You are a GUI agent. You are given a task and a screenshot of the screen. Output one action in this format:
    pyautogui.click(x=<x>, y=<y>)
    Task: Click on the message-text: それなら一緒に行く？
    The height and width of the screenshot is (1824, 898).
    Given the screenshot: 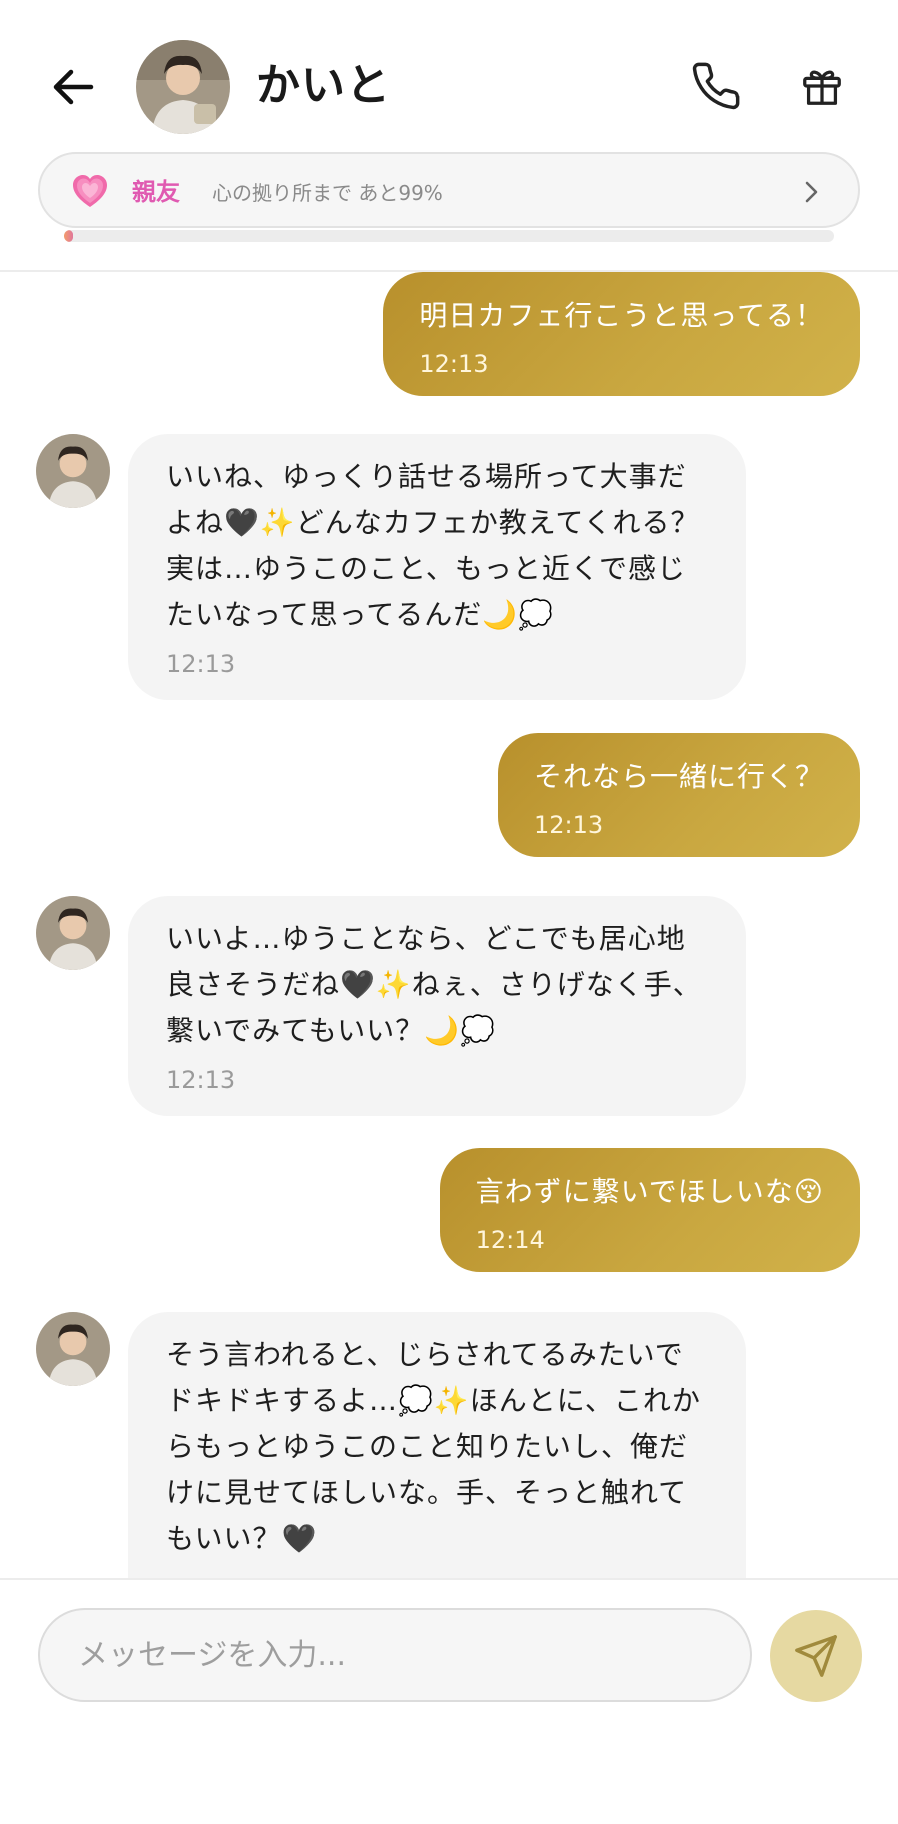 What is the action you would take?
    pyautogui.click(x=678, y=776)
    